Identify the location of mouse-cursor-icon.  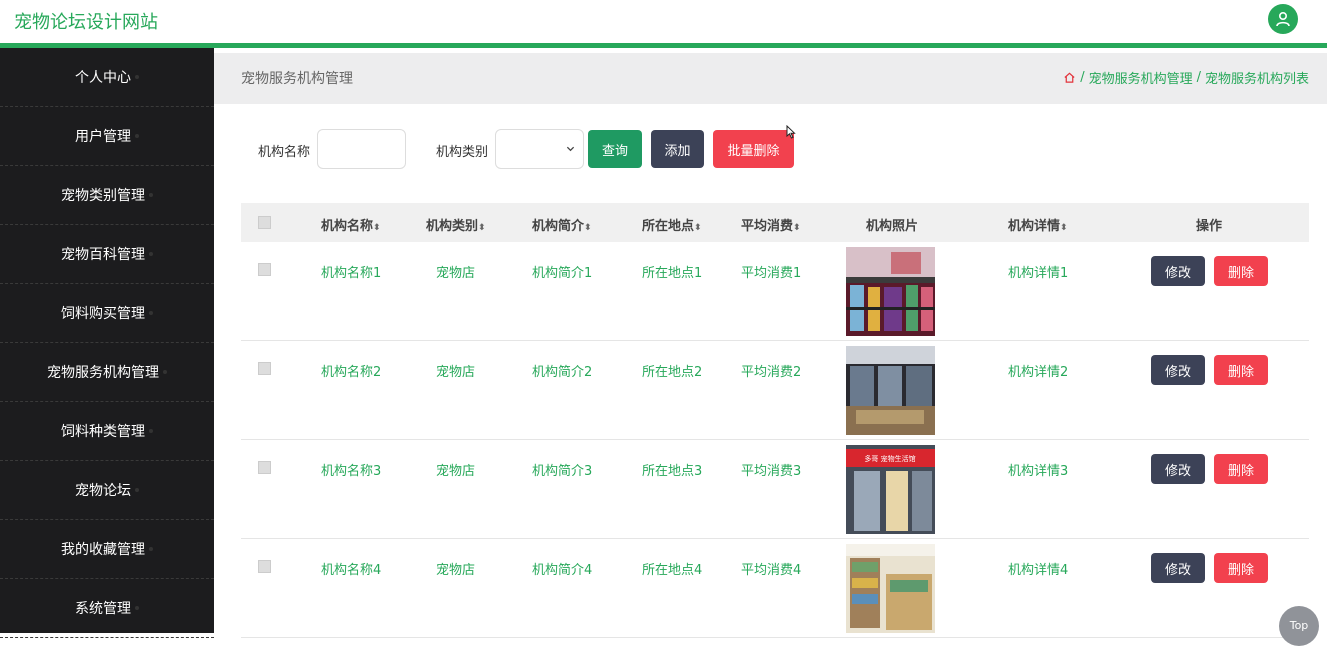
(791, 132).